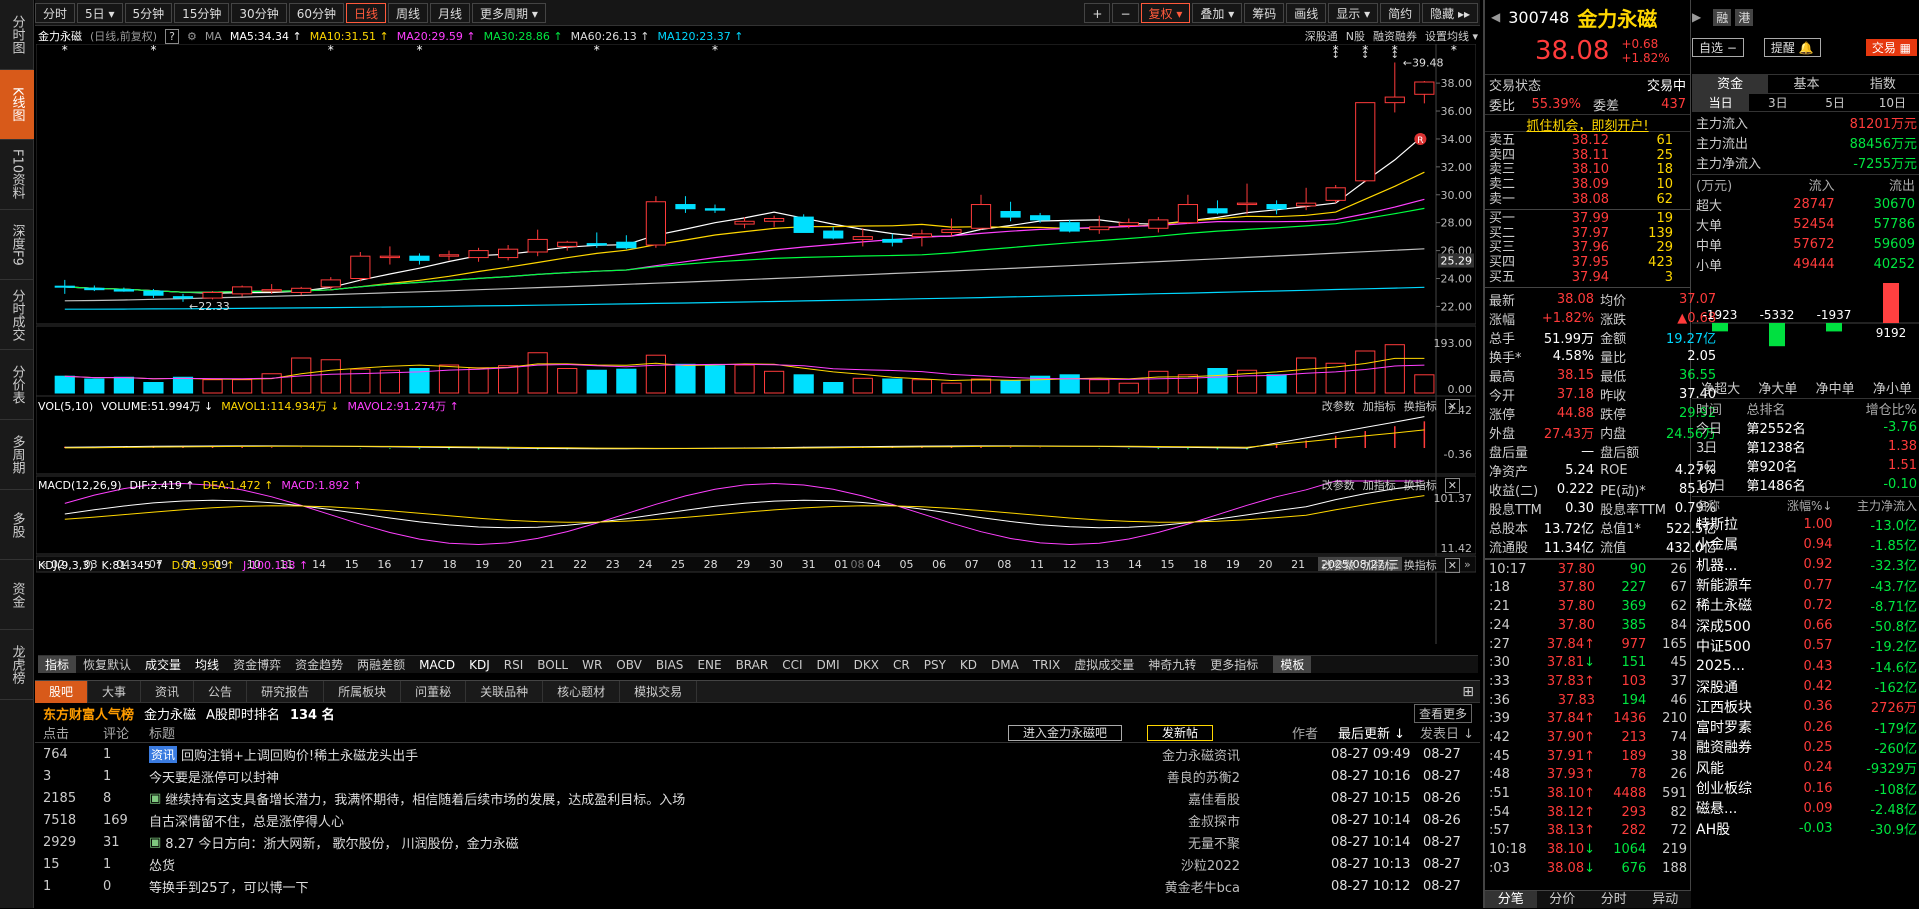 The image size is (1919, 909). What do you see at coordinates (1588, 199) in the screenshot?
I see `orderbook-row: 卖一 38.08 62` at bounding box center [1588, 199].